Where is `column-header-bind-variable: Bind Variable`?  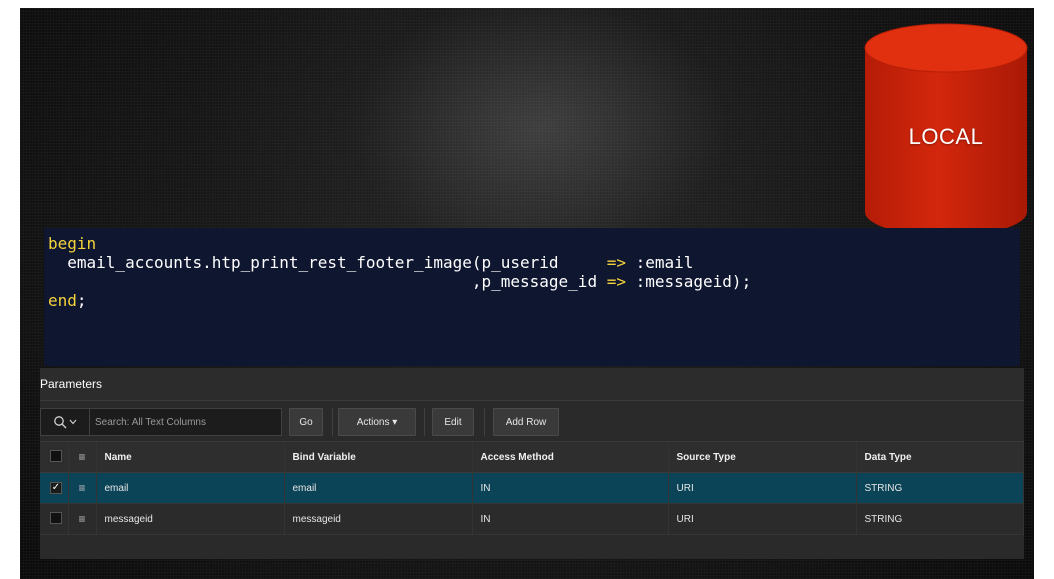
column-header-bind-variable: Bind Variable is located at coordinates (378, 457).